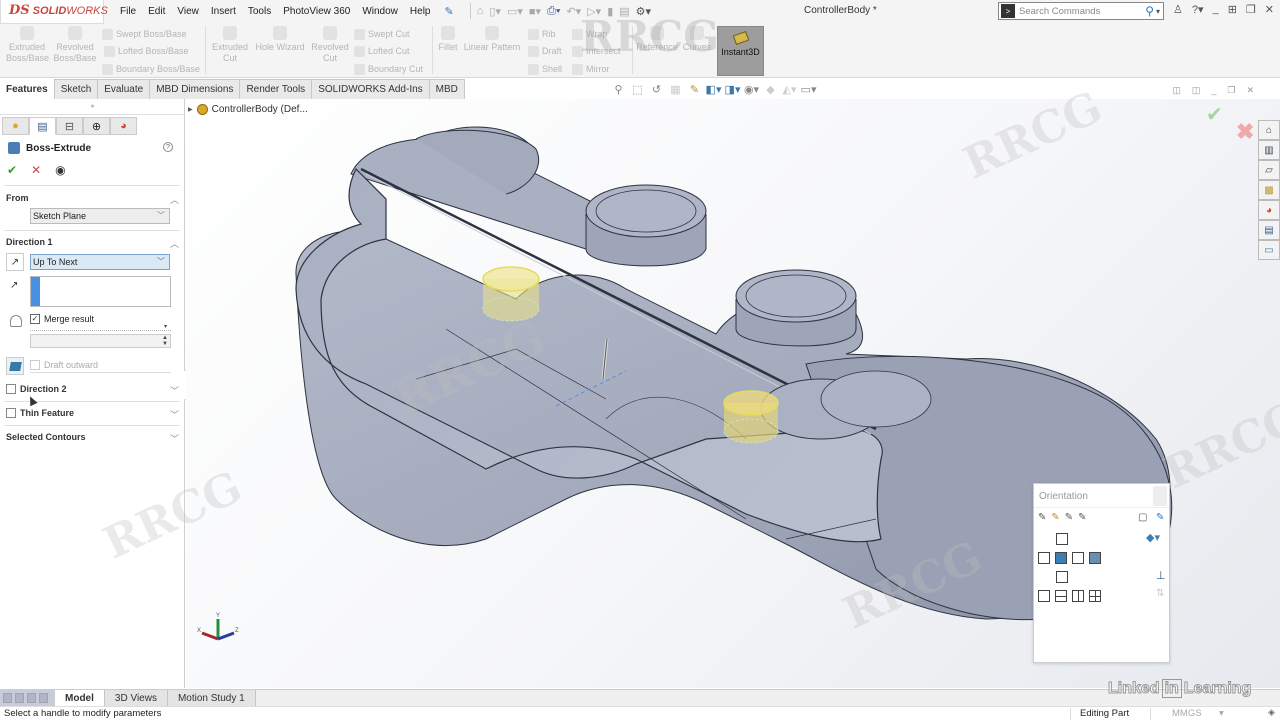 The height and width of the screenshot is (720, 1280). Describe the element at coordinates (330, 45) in the screenshot. I see `revolved-cut-button: Revolved Cut` at that location.